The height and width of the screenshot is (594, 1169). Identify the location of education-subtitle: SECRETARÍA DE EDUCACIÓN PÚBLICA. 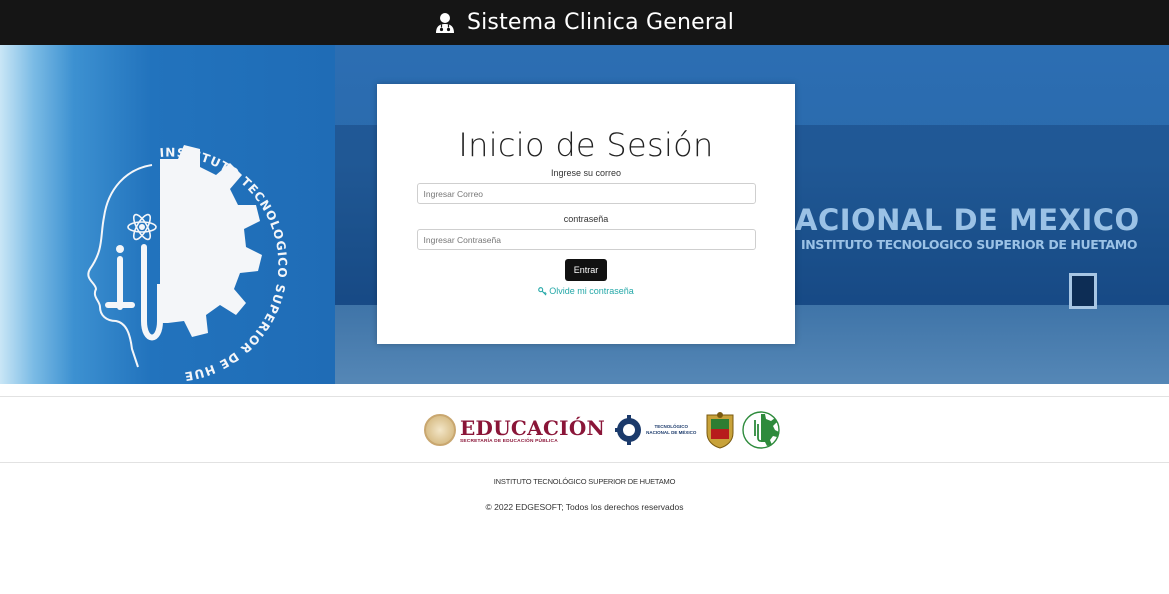
(509, 441).